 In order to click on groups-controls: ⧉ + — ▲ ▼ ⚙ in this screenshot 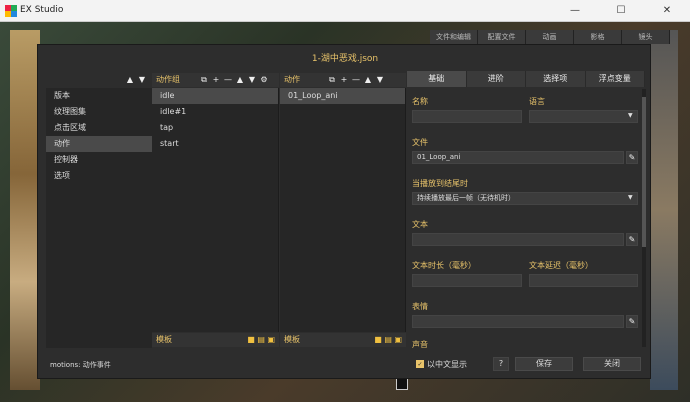, I will do `click(234, 80)`.